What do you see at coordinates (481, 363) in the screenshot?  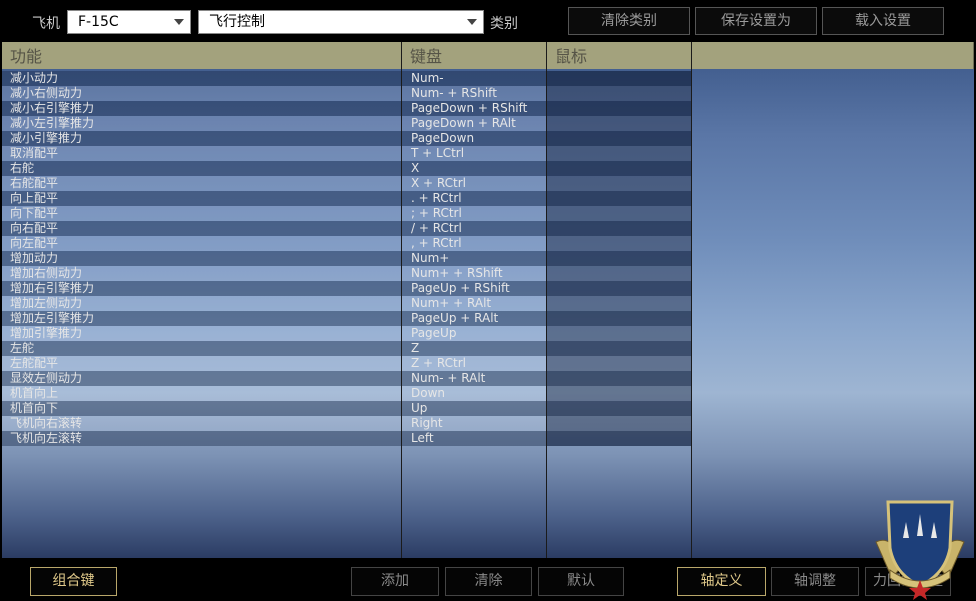 I see `keyboard-cell: Z + RCtrl` at bounding box center [481, 363].